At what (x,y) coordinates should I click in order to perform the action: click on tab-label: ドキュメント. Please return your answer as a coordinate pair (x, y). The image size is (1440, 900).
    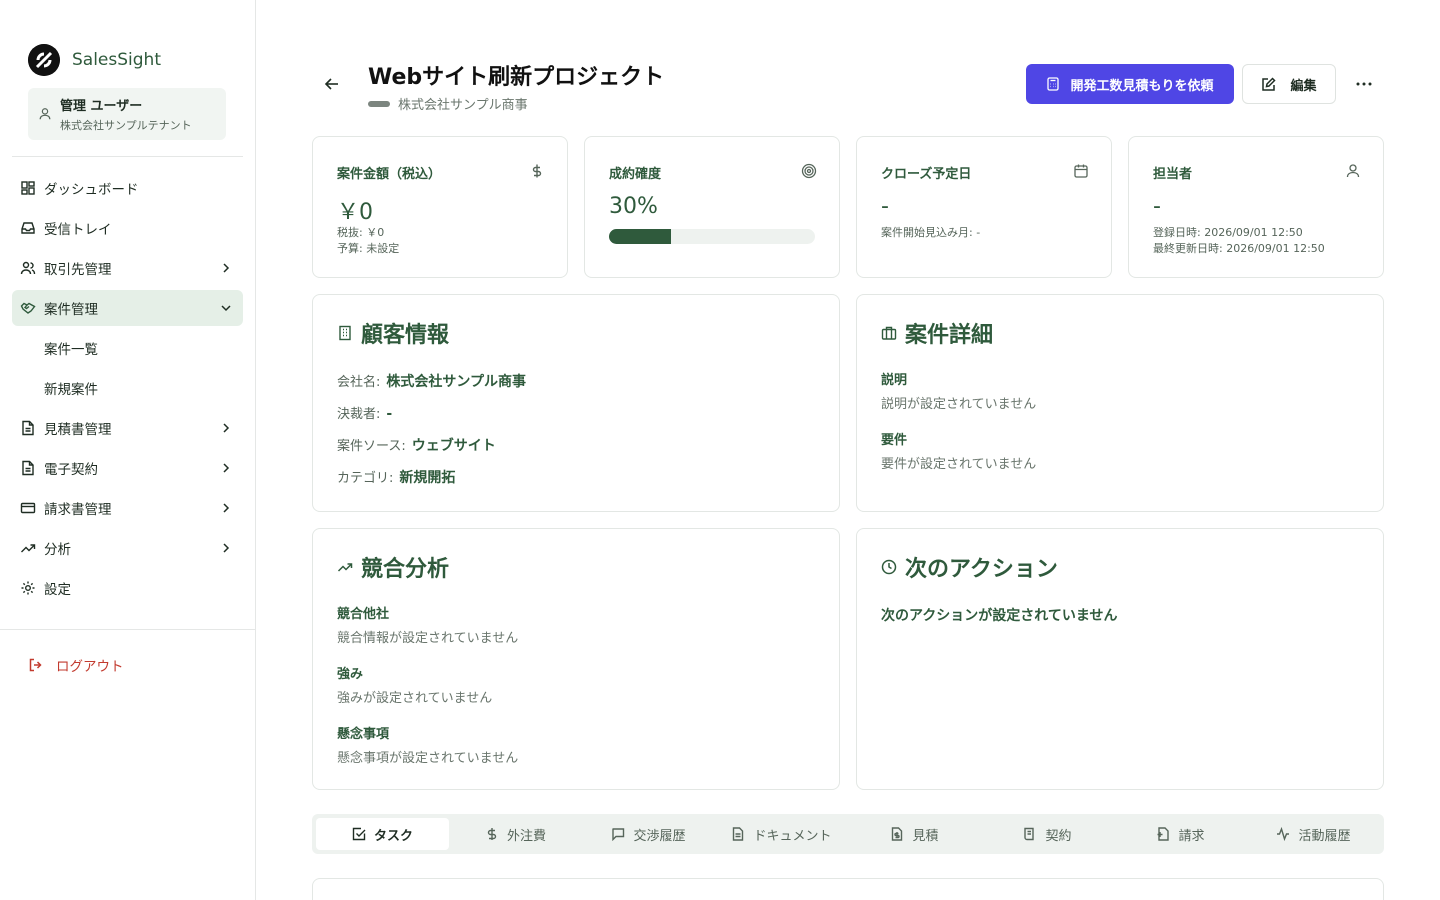
    Looking at the image, I should click on (792, 836).